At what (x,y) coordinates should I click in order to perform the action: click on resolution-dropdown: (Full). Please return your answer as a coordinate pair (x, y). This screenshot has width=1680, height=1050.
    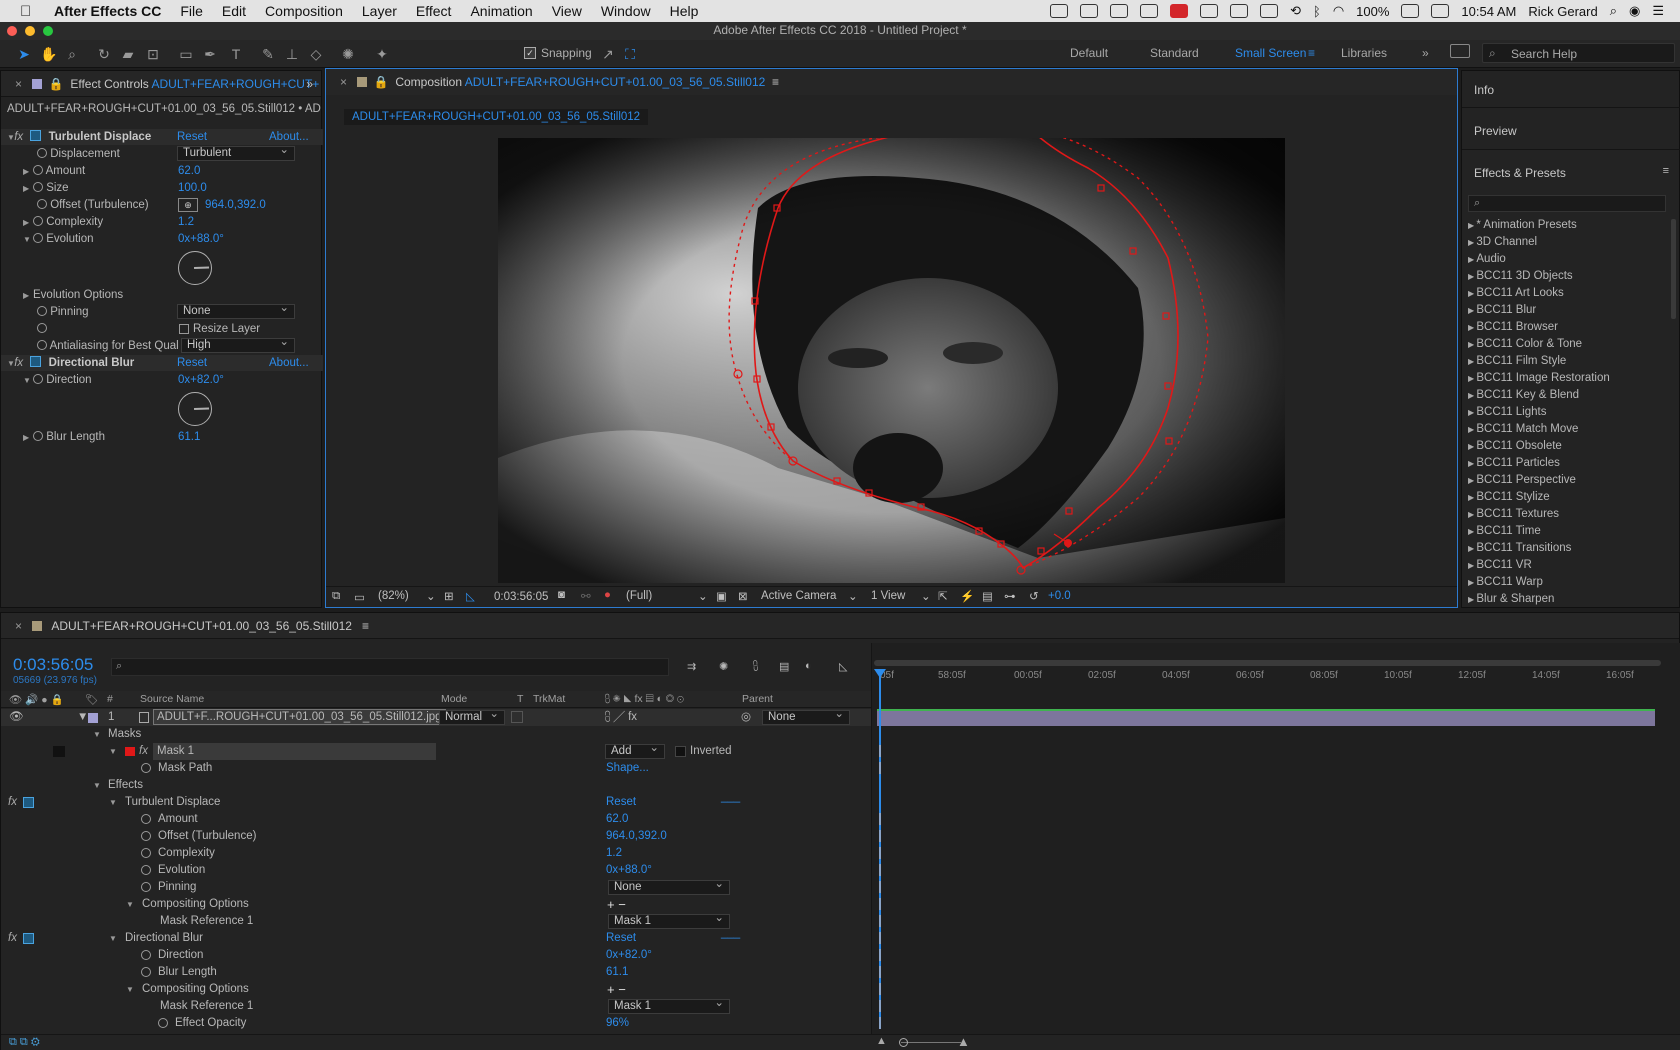
    Looking at the image, I should click on (639, 596).